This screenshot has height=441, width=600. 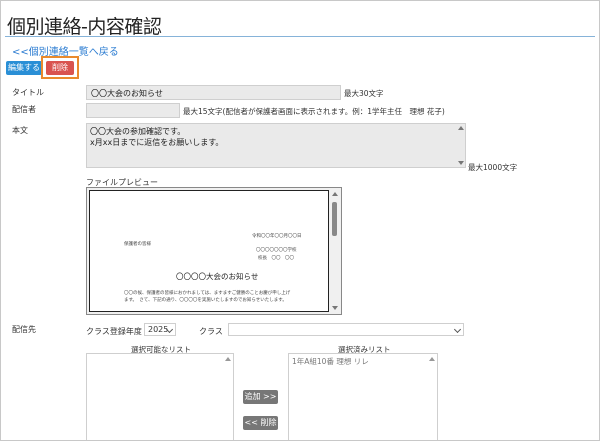 What do you see at coordinates (211, 331) in the screenshot?
I see `class-label: クラス` at bounding box center [211, 331].